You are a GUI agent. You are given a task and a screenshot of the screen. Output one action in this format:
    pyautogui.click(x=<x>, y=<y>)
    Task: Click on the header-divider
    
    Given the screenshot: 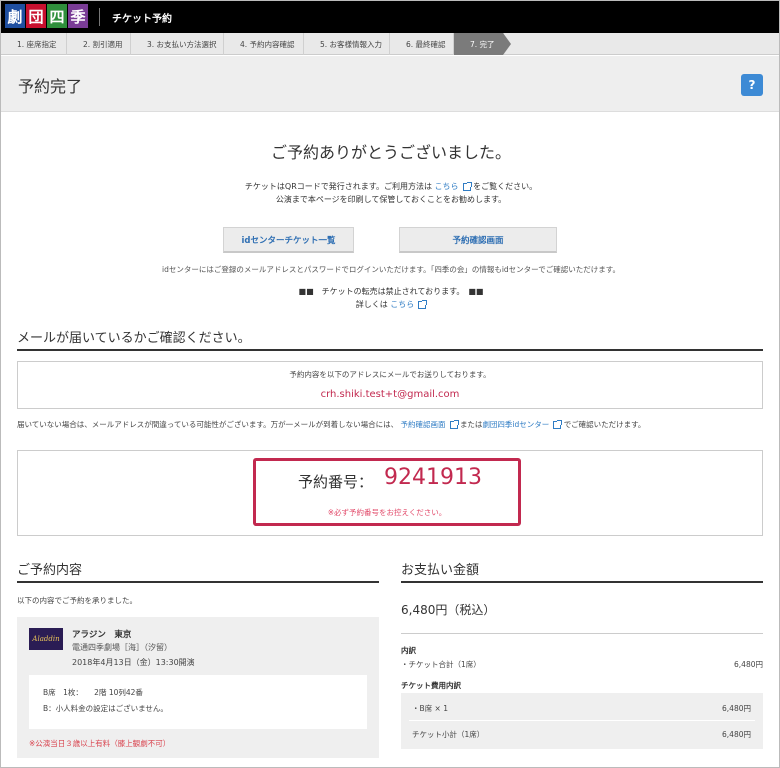 What is the action you would take?
    pyautogui.click(x=99, y=17)
    